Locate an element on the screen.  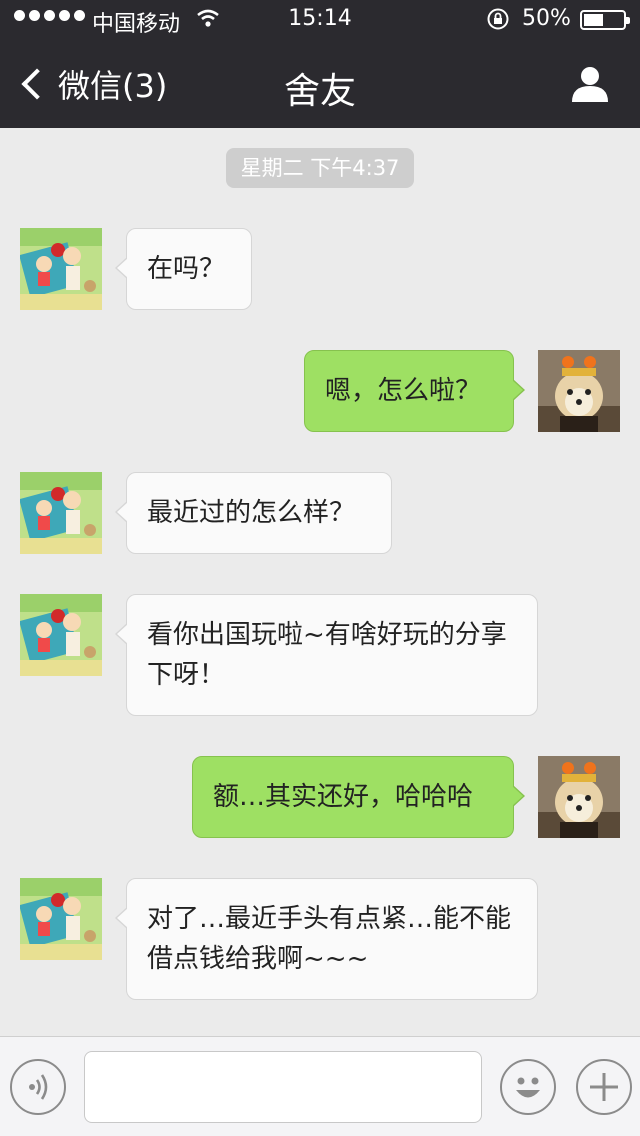
voice-icon is located at coordinates (38, 1087).